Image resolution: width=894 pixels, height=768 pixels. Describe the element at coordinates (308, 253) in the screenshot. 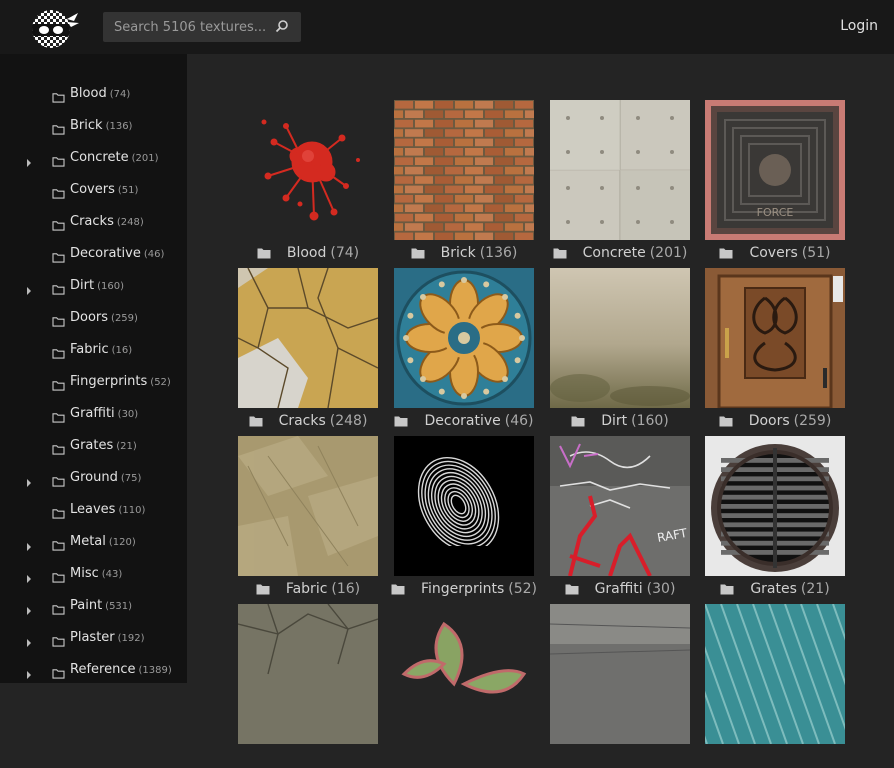

I see `tile-caption: Blood (74)` at that location.